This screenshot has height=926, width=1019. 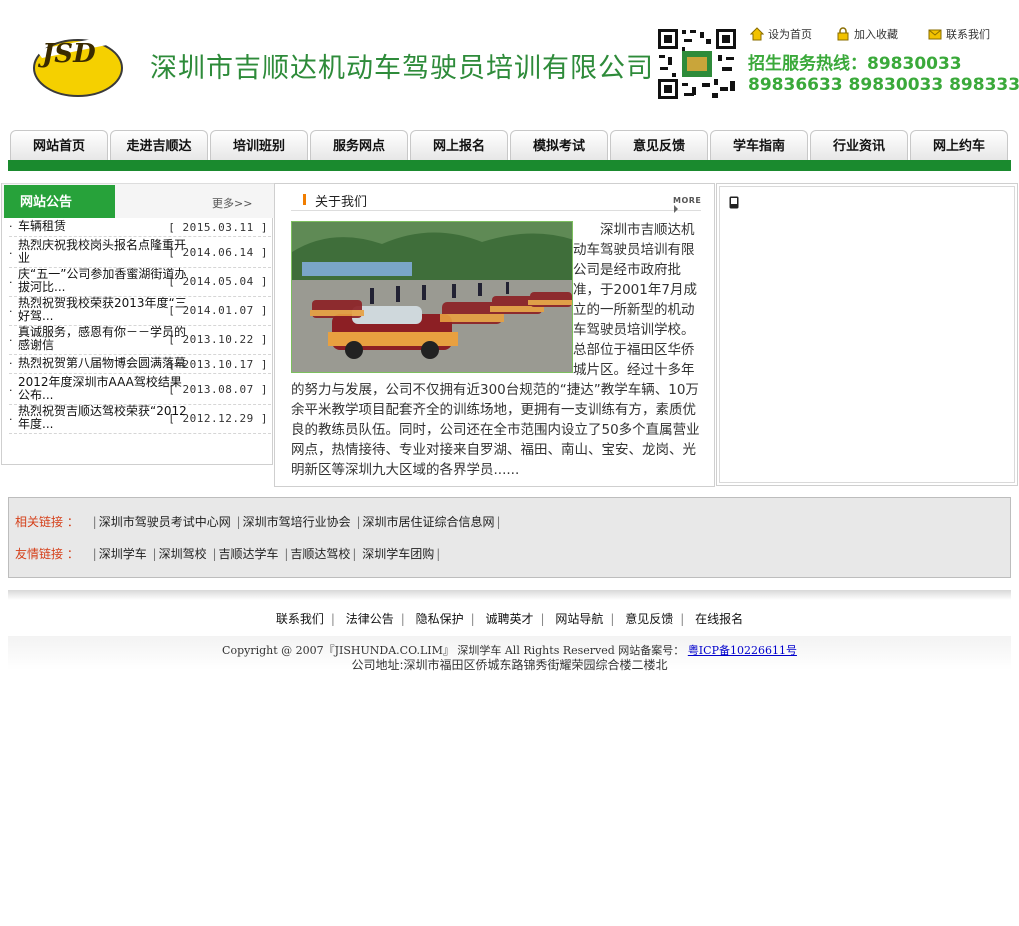 I want to click on notice-item: · 热烈庆祝我校岗头报名点隆重开业 [ 2014.06.14 ], so click(x=140, y=253).